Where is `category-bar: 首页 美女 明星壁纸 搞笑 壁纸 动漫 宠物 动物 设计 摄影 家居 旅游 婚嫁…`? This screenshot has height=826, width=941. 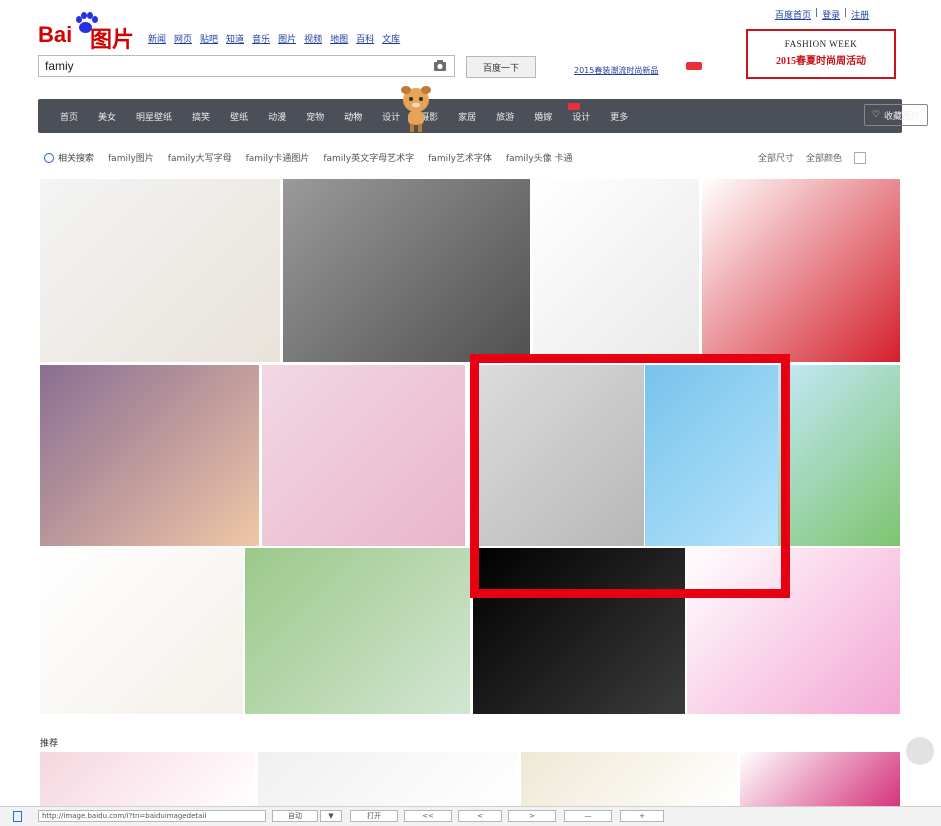 category-bar: 首页 美女 明星壁纸 搞笑 壁纸 动漫 宠物 动物 设计 摄影 家居 旅游 婚嫁… is located at coordinates (483, 116).